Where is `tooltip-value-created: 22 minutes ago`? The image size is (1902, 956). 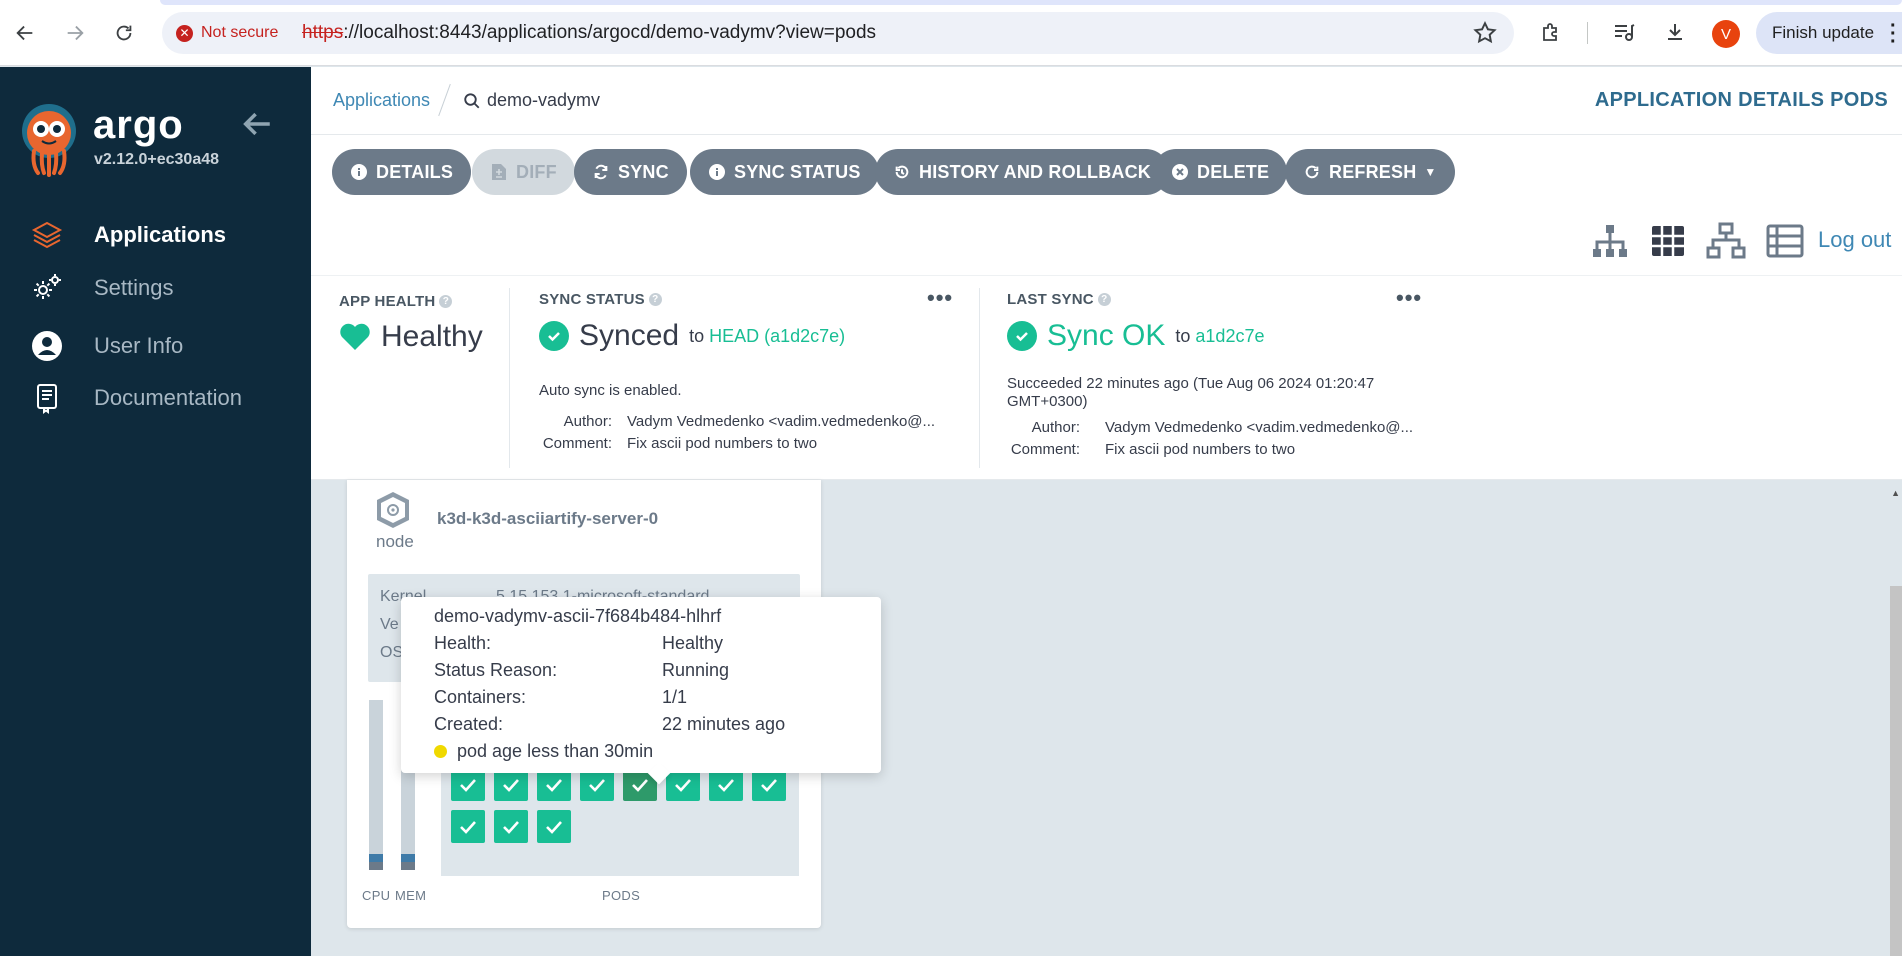
tooltip-value-created: 22 minutes ago is located at coordinates (724, 724).